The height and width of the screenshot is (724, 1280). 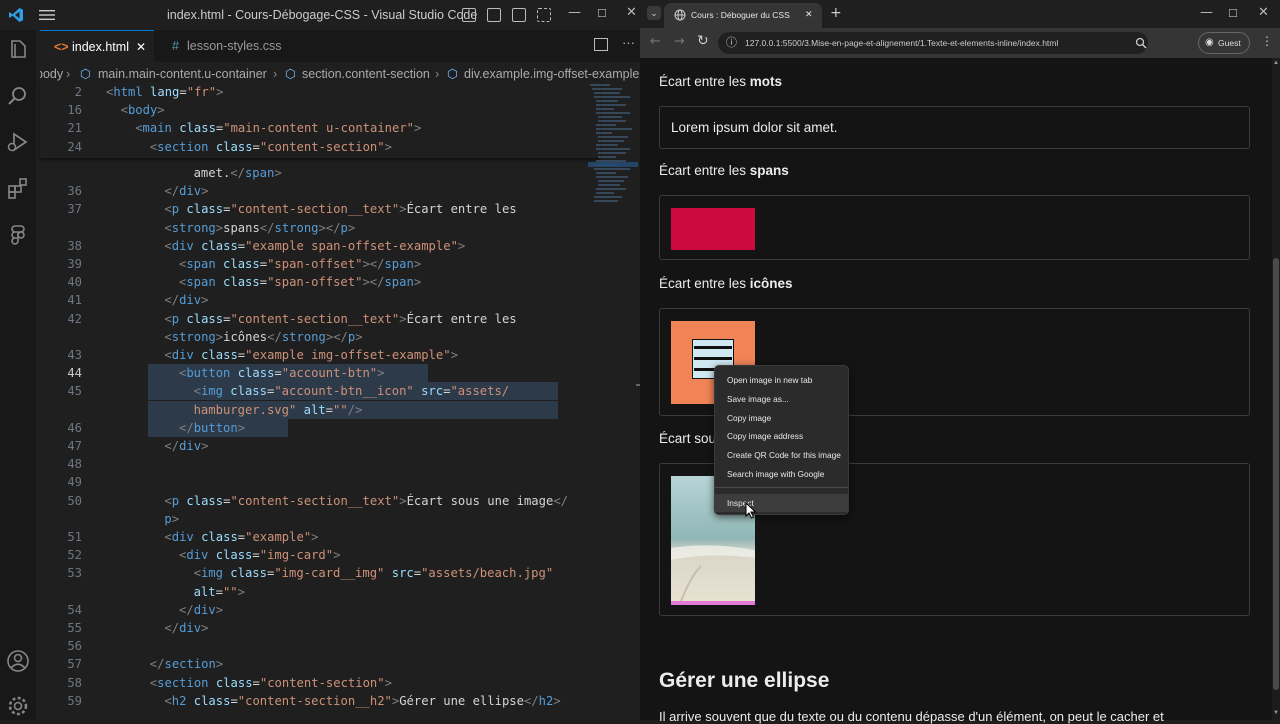 I want to click on kebab-menu-icon: ⋮, so click(x=1267, y=41).